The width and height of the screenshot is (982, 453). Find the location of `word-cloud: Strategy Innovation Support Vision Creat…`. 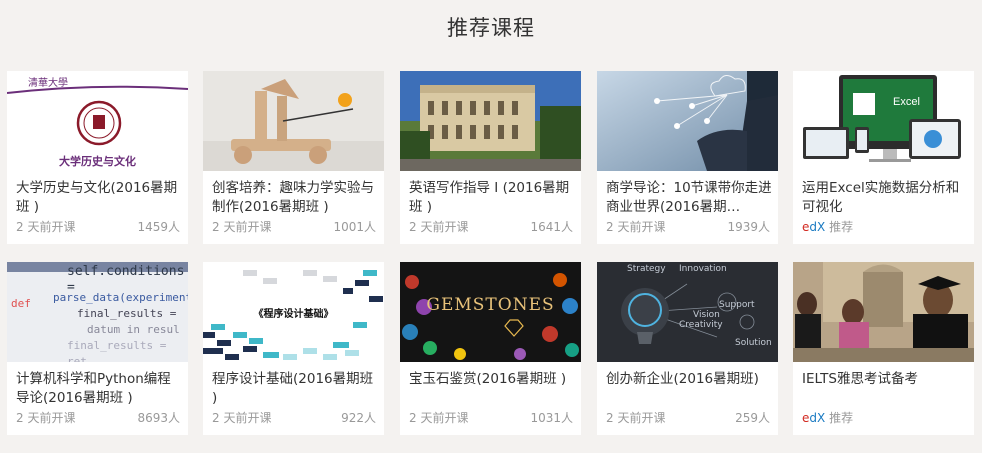

word-cloud: Strategy Innovation Support Vision Creat… is located at coordinates (699, 306).